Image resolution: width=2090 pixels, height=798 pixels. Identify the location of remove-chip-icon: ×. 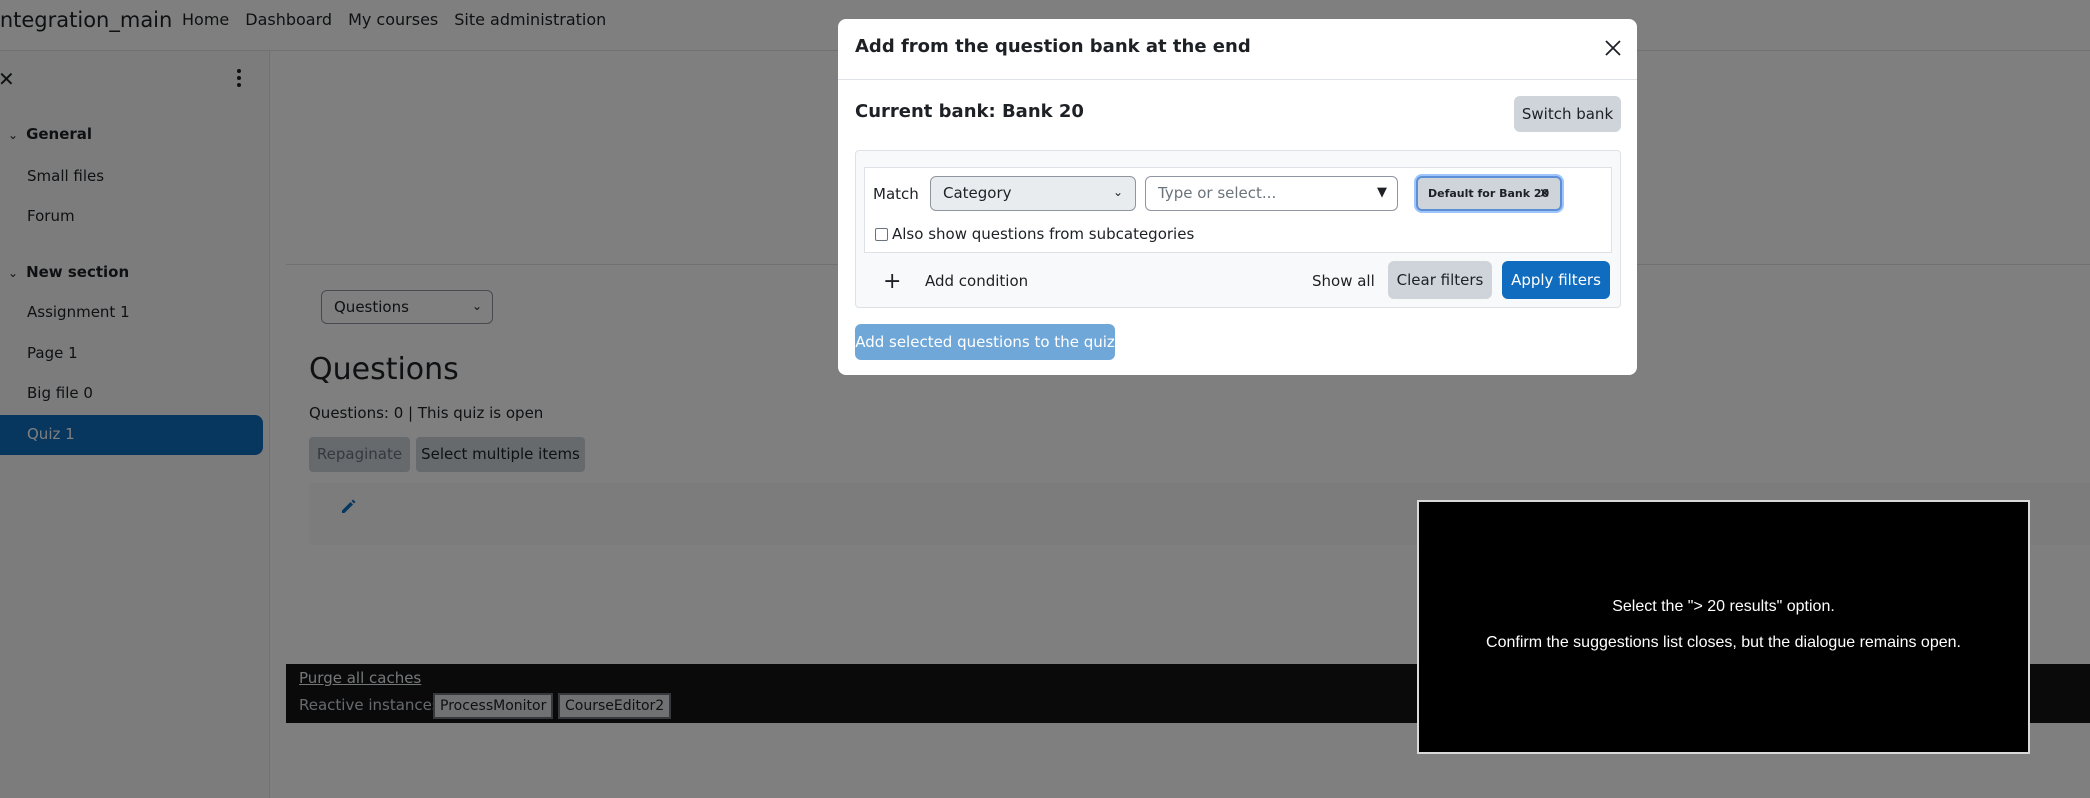
(1544, 193).